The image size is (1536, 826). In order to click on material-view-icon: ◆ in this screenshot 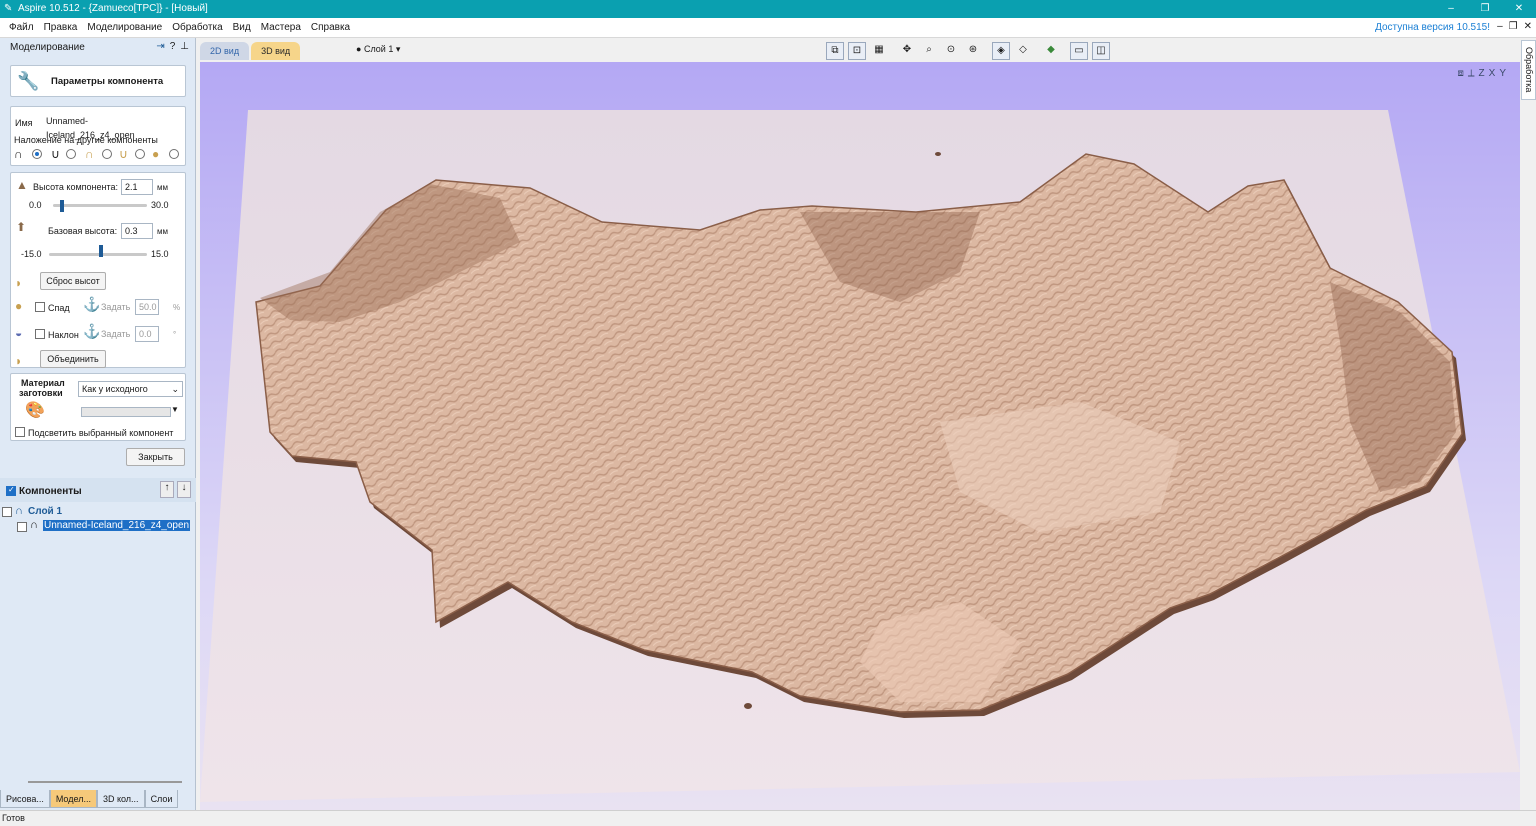, I will do `click(1051, 51)`.